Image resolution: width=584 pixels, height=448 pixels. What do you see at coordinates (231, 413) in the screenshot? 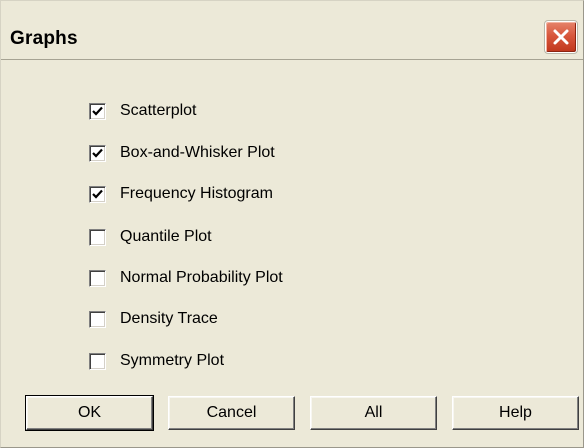
I see `cancel-button: Cancel` at bounding box center [231, 413].